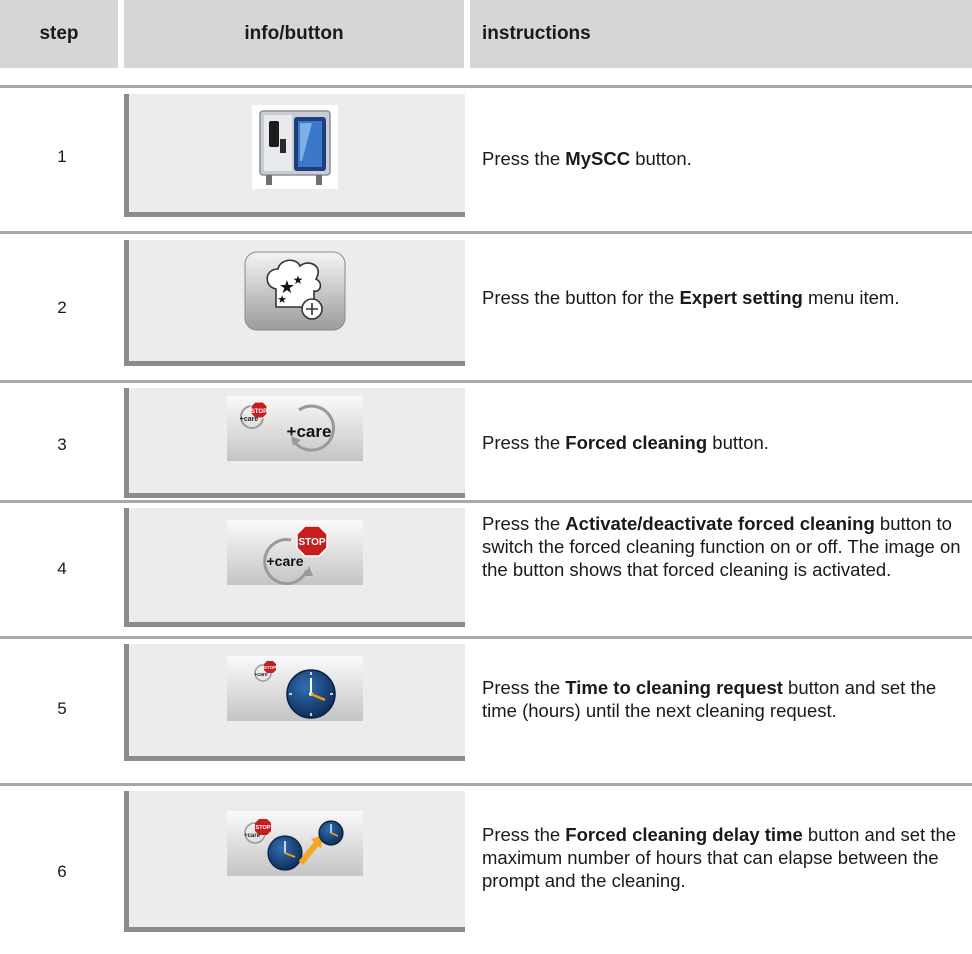 Image resolution: width=972 pixels, height=954 pixels. I want to click on chef-hat-stars-plus-icon: ★ ★ ★, so click(294, 291).